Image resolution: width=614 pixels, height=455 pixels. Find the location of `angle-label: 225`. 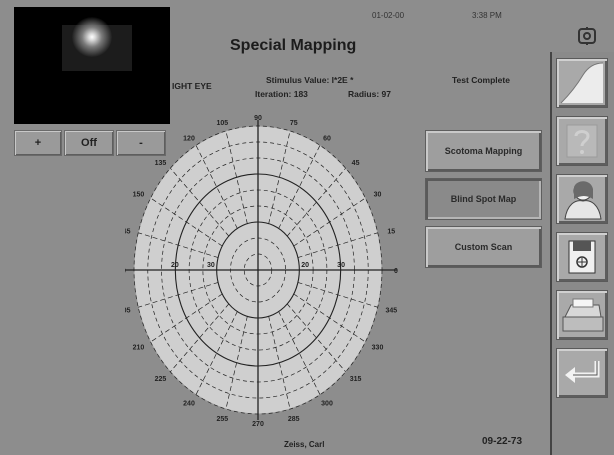

angle-label: 225 is located at coordinates (161, 379).